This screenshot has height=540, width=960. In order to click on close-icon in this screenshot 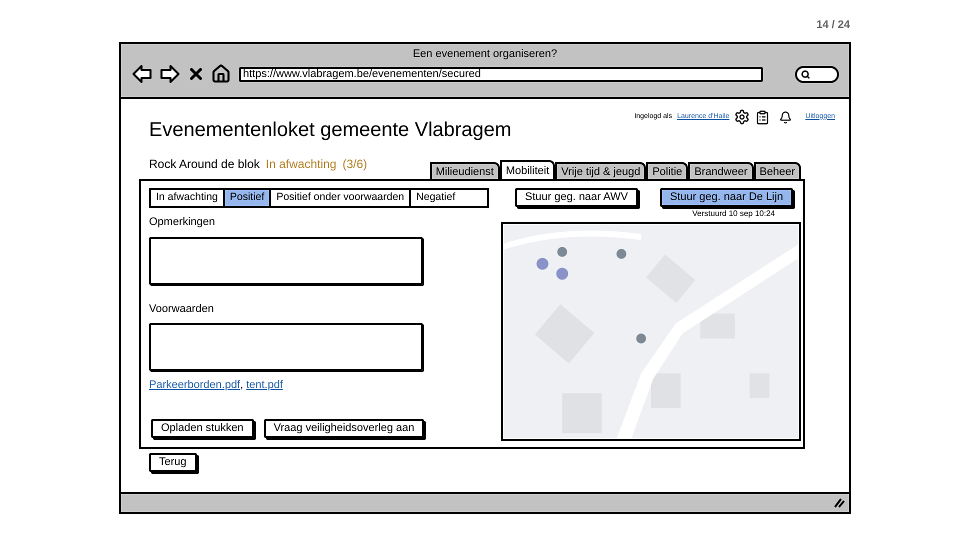, I will do `click(196, 74)`.